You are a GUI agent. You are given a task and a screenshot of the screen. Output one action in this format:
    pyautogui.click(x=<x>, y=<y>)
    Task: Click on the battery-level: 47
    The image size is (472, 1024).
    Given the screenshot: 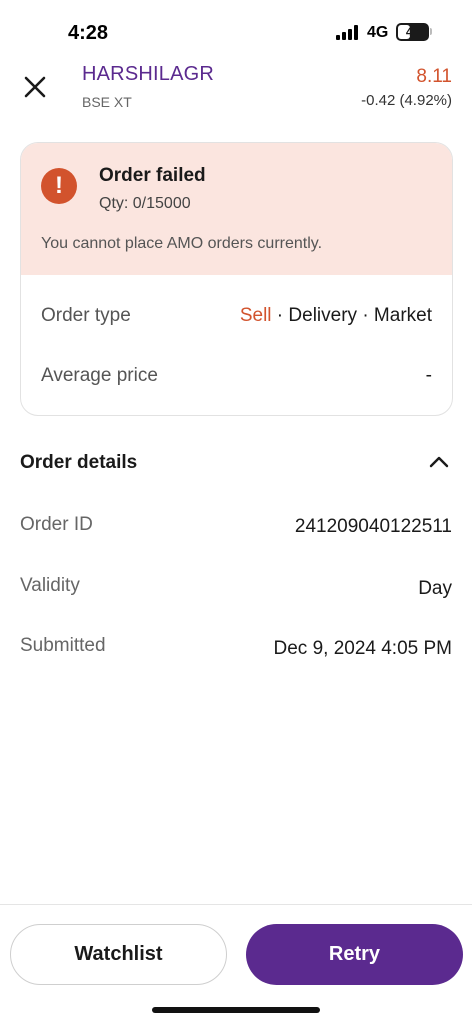 What is the action you would take?
    pyautogui.click(x=412, y=32)
    